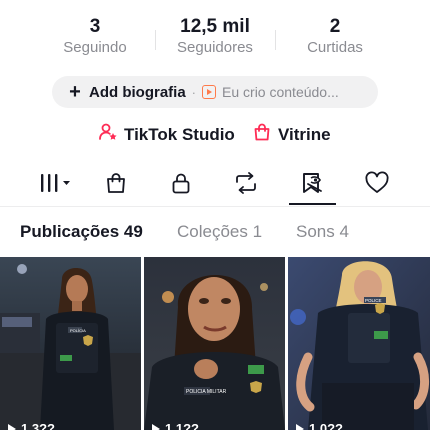 The width and height of the screenshot is (430, 430). What do you see at coordinates (78, 330) in the screenshot?
I see `patch-text: POLÍCIA` at bounding box center [78, 330].